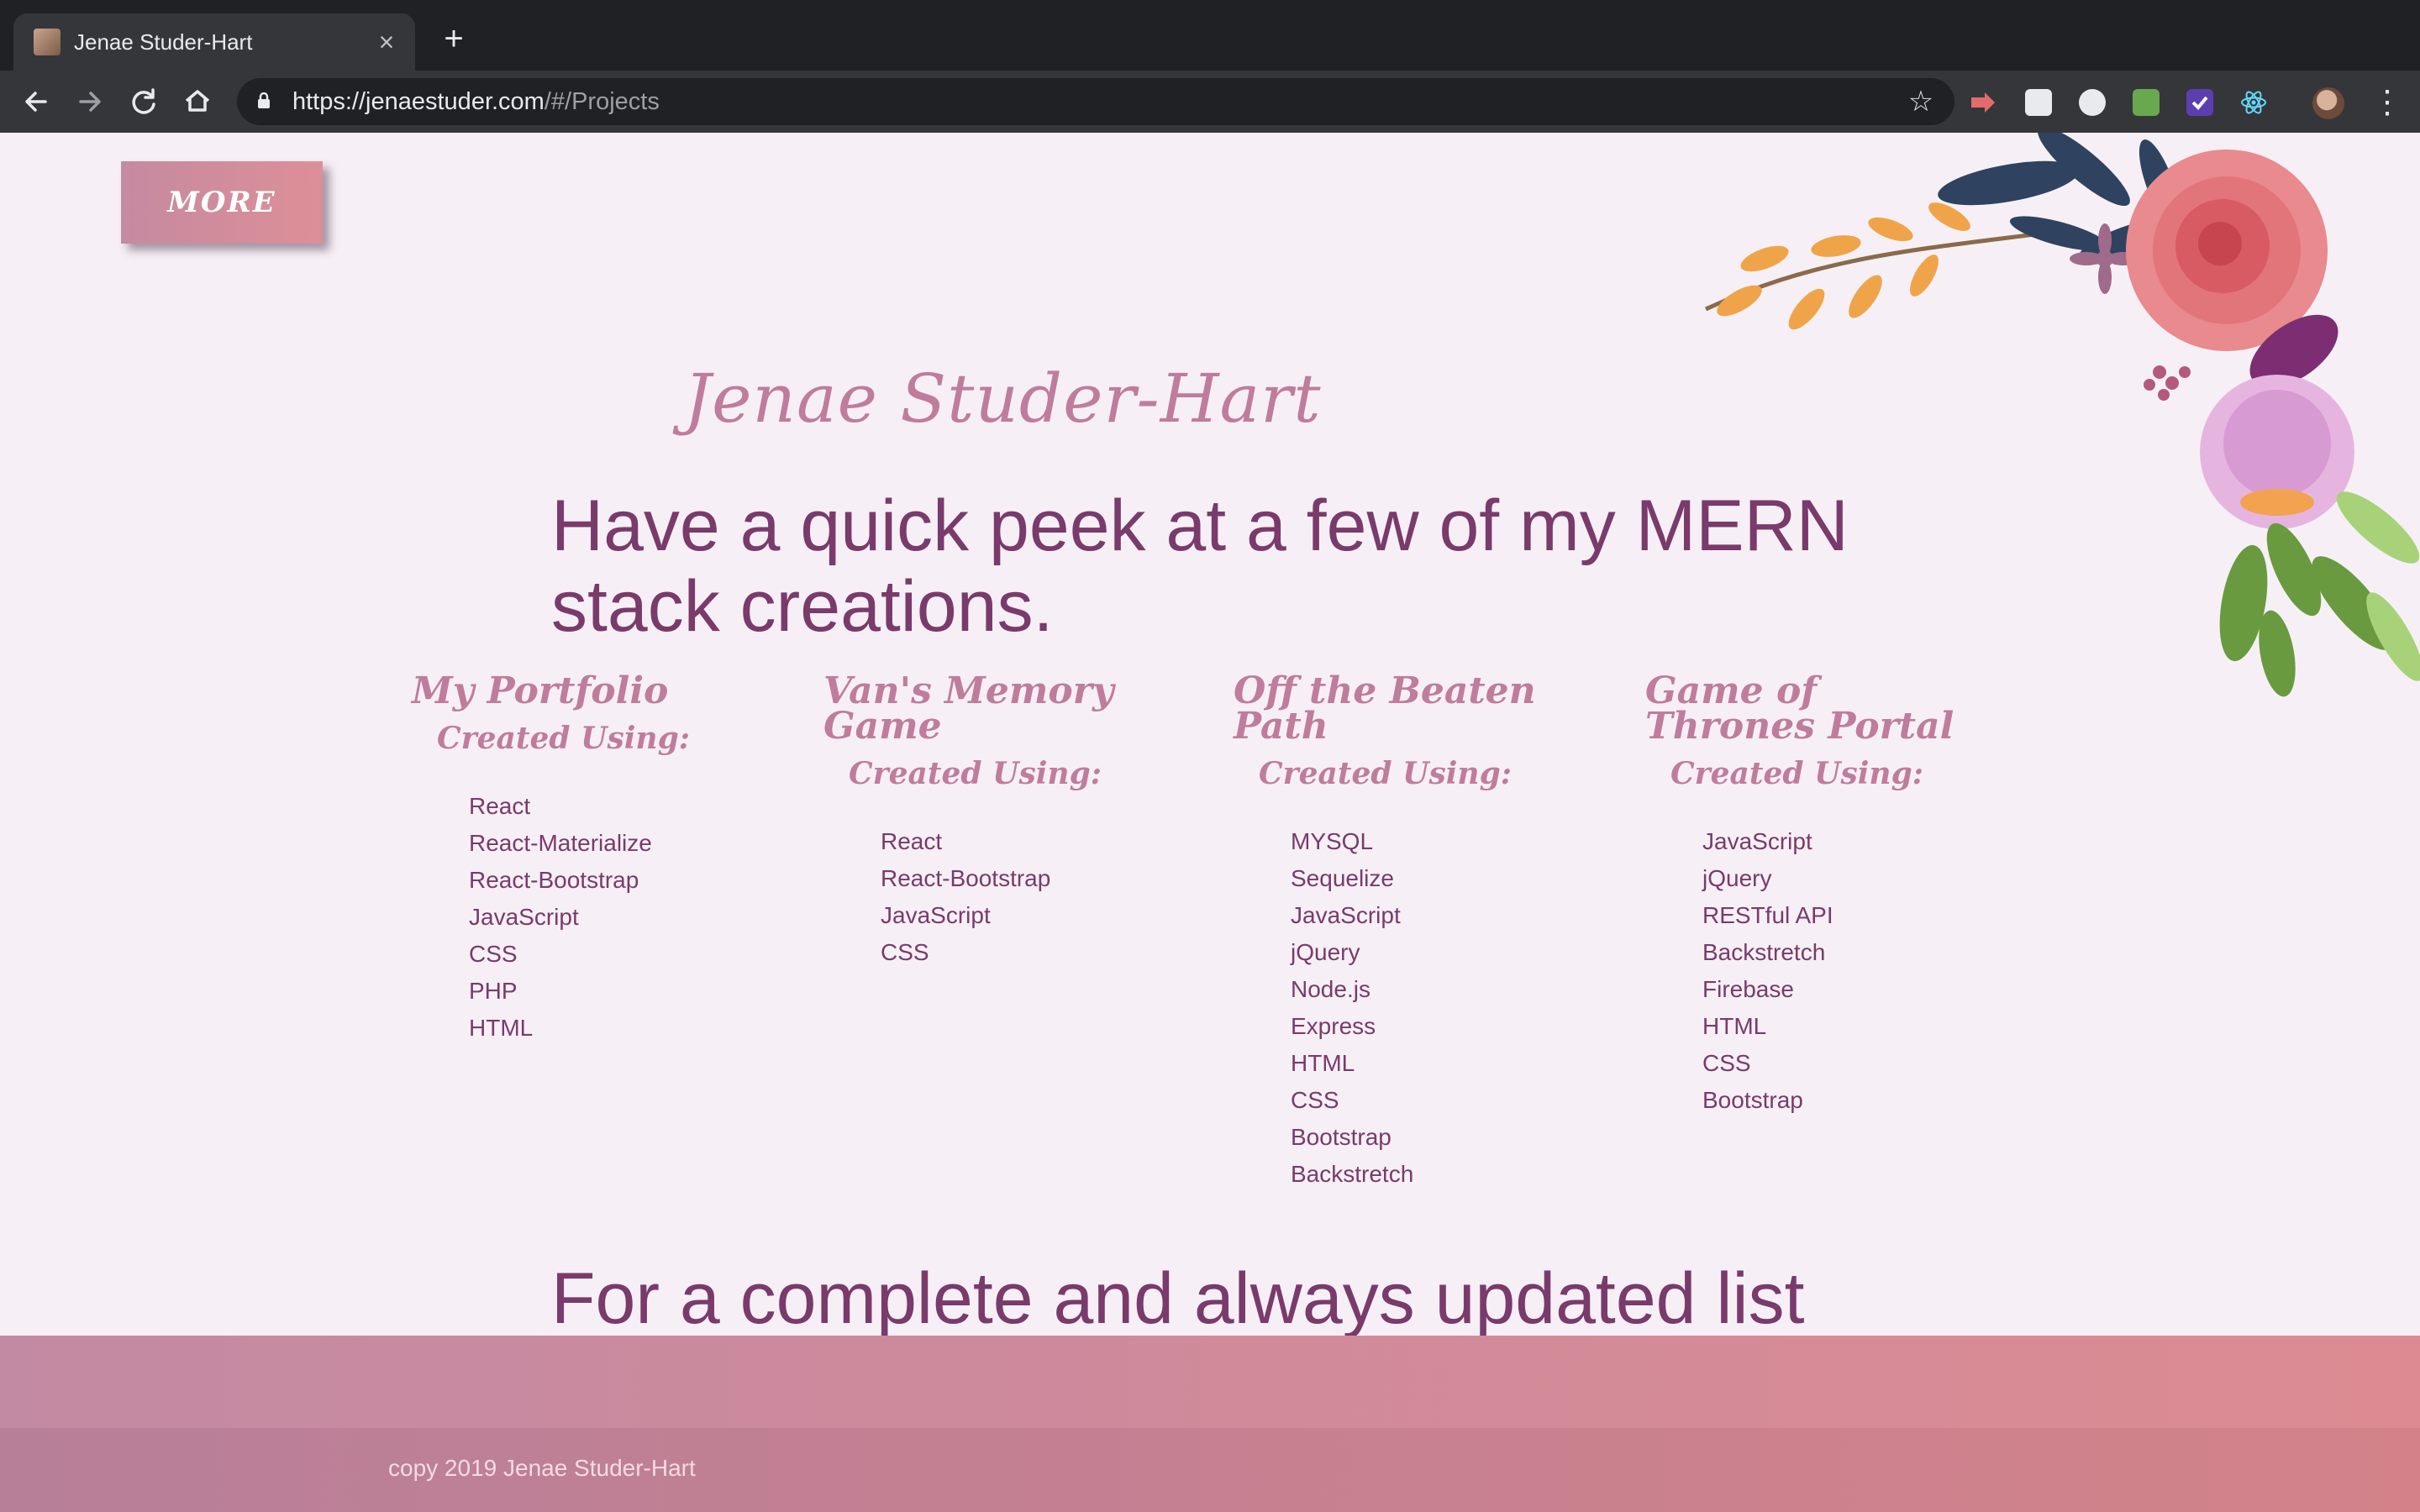  What do you see at coordinates (2328, 103) in the screenshot?
I see `profile-avatar` at bounding box center [2328, 103].